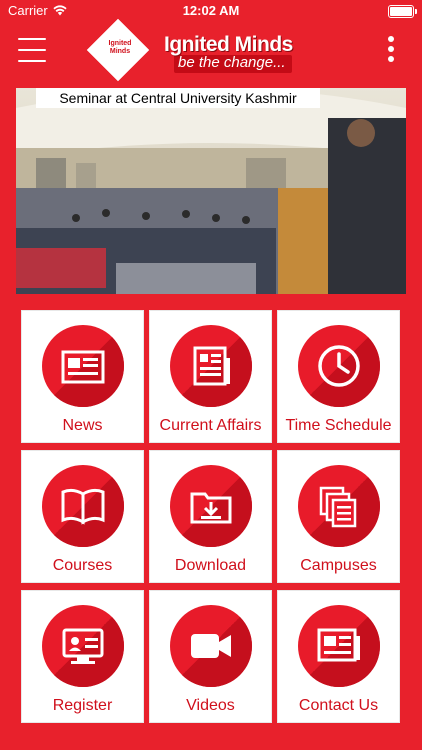 The width and height of the screenshot is (422, 750). Describe the element at coordinates (82, 565) in the screenshot. I see `tile-label: Courses` at that location.